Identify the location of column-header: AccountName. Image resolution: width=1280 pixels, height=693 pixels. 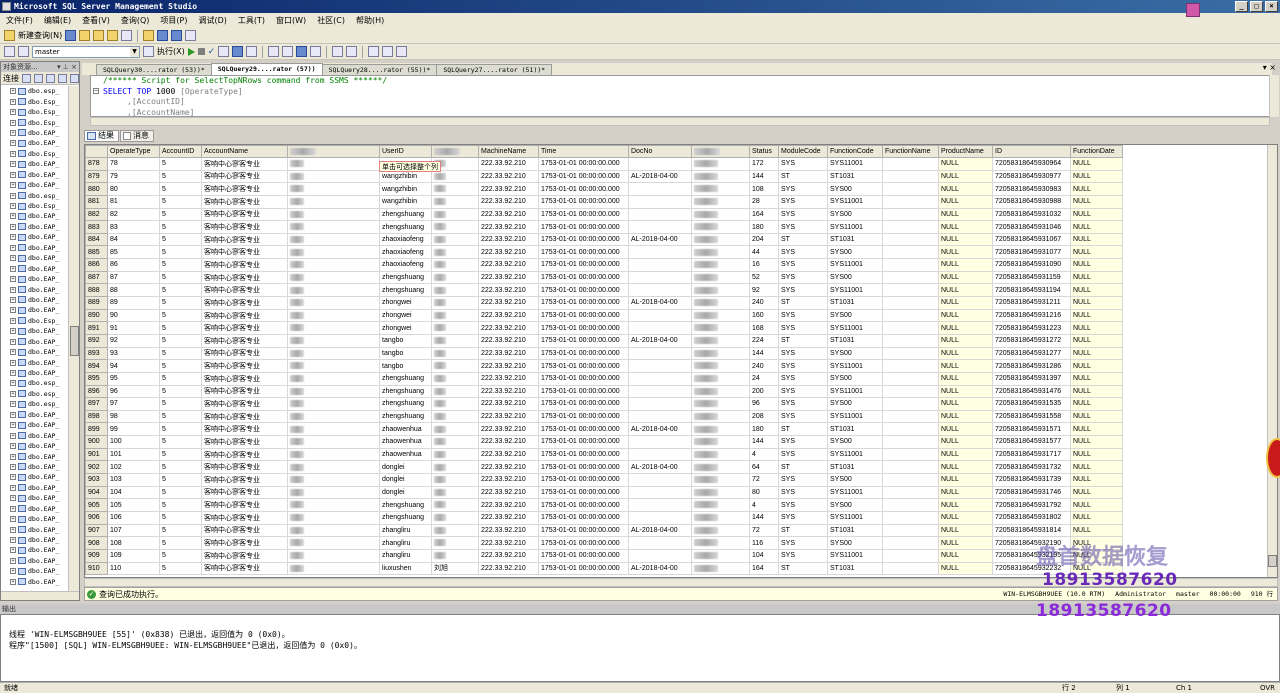
(244, 151).